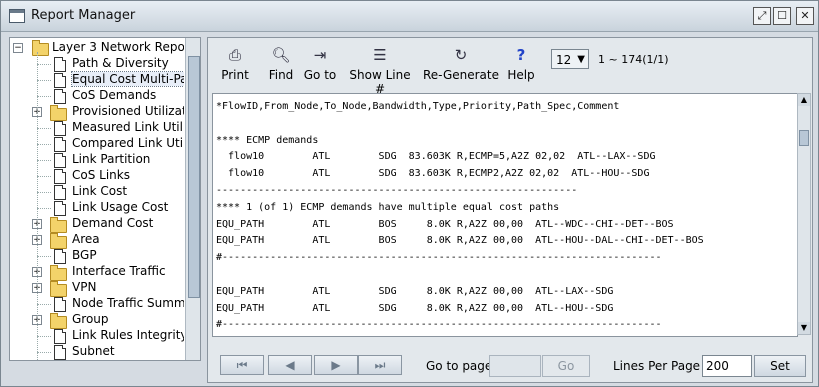  I want to click on goto-page-input, so click(515, 366).